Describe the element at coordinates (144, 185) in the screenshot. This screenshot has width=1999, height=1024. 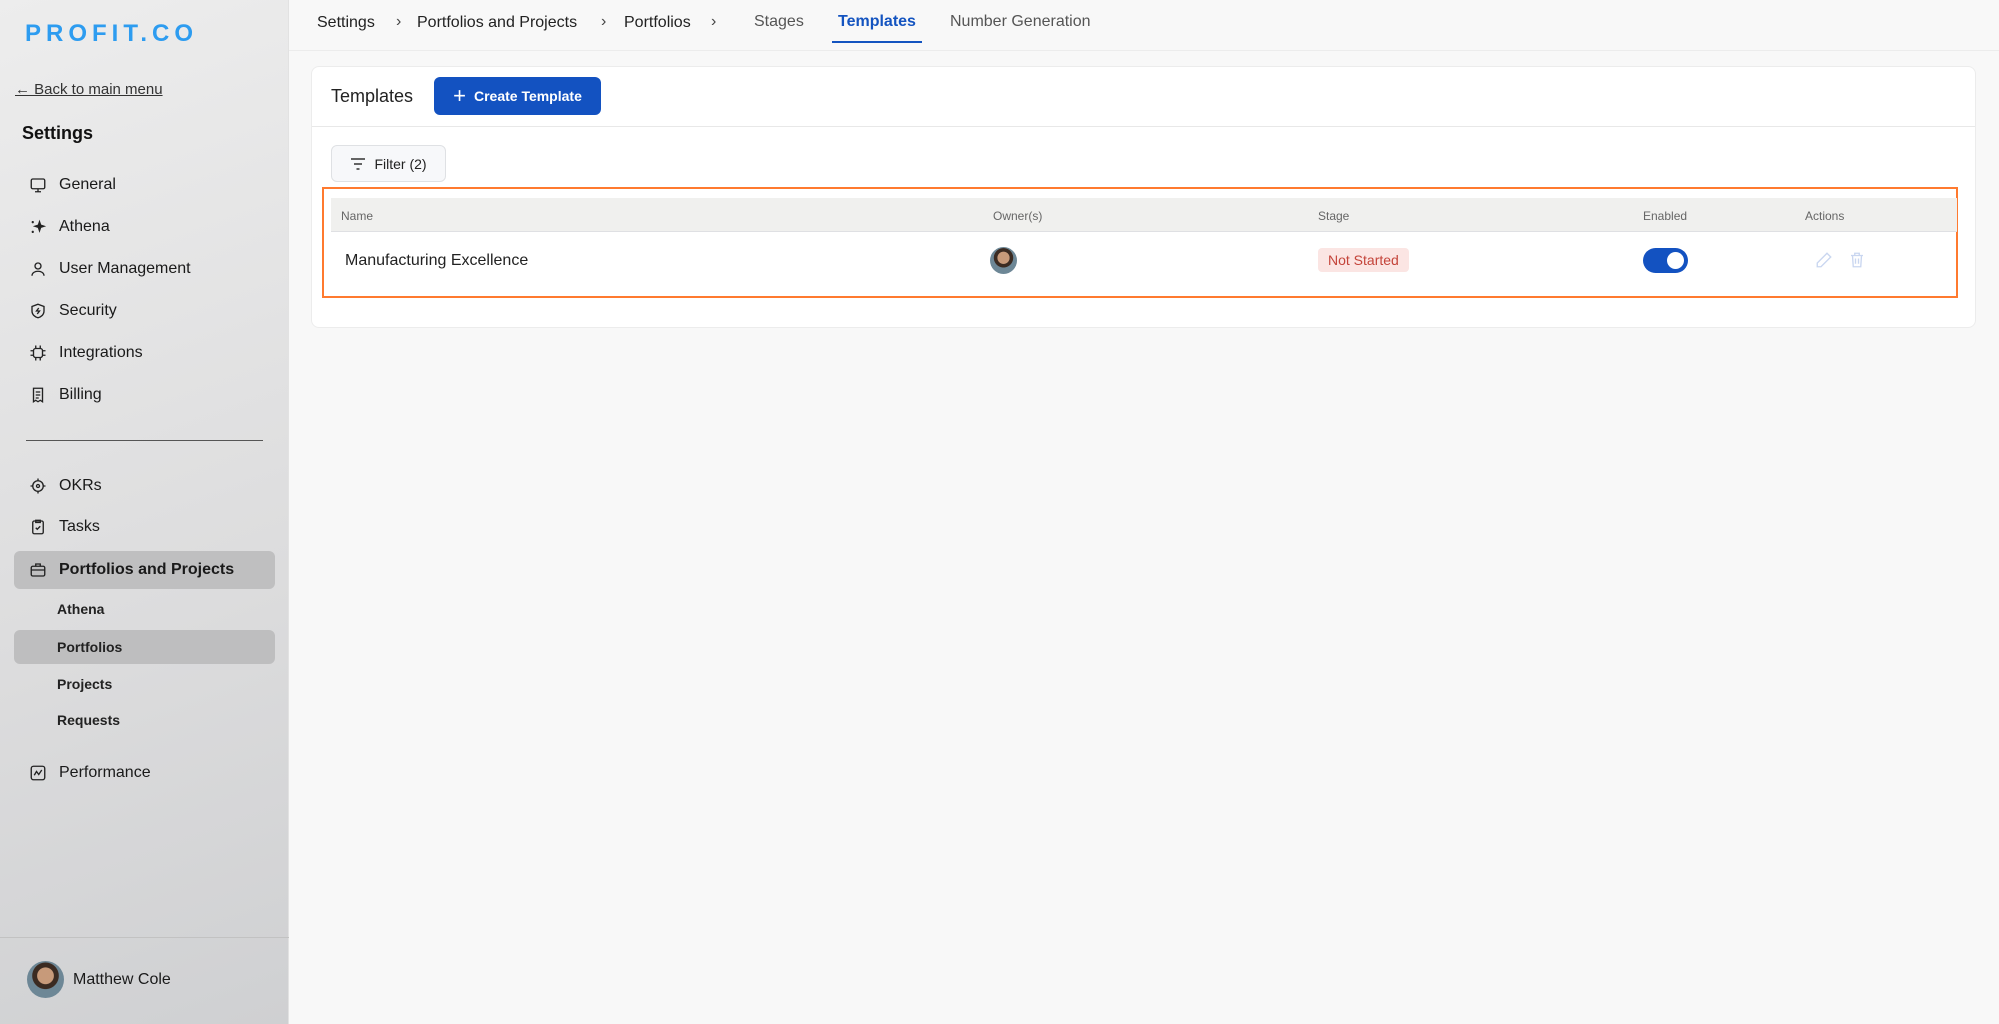
I see `sidebar-item-general: General` at that location.